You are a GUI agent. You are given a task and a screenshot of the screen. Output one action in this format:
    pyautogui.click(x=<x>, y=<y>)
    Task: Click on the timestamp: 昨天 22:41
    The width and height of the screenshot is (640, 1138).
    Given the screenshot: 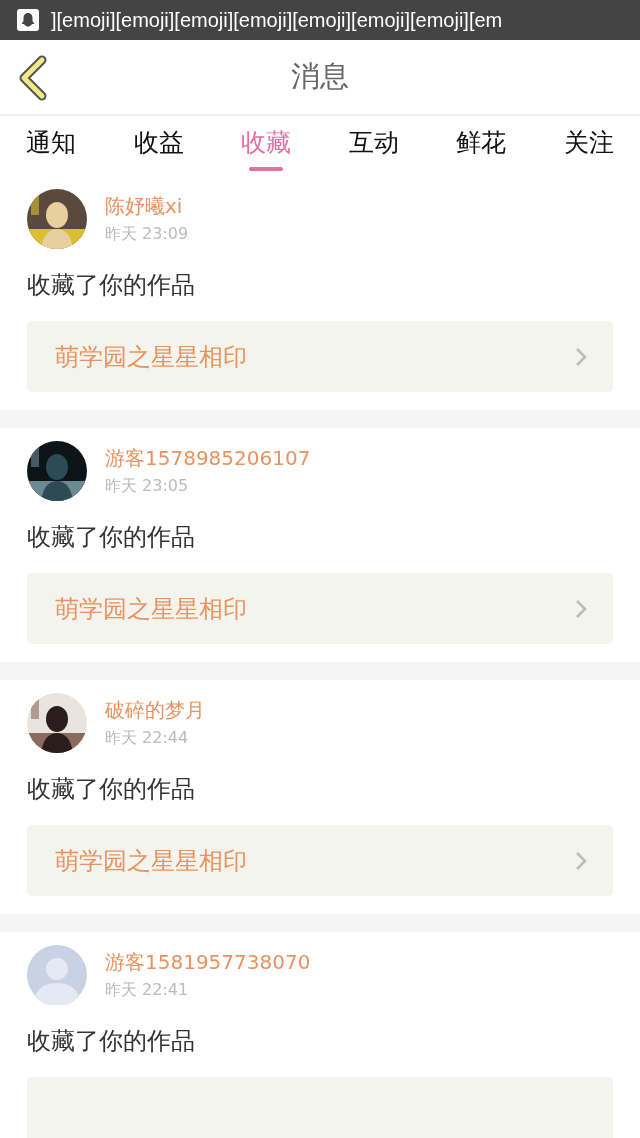 What is the action you would take?
    pyautogui.click(x=147, y=990)
    